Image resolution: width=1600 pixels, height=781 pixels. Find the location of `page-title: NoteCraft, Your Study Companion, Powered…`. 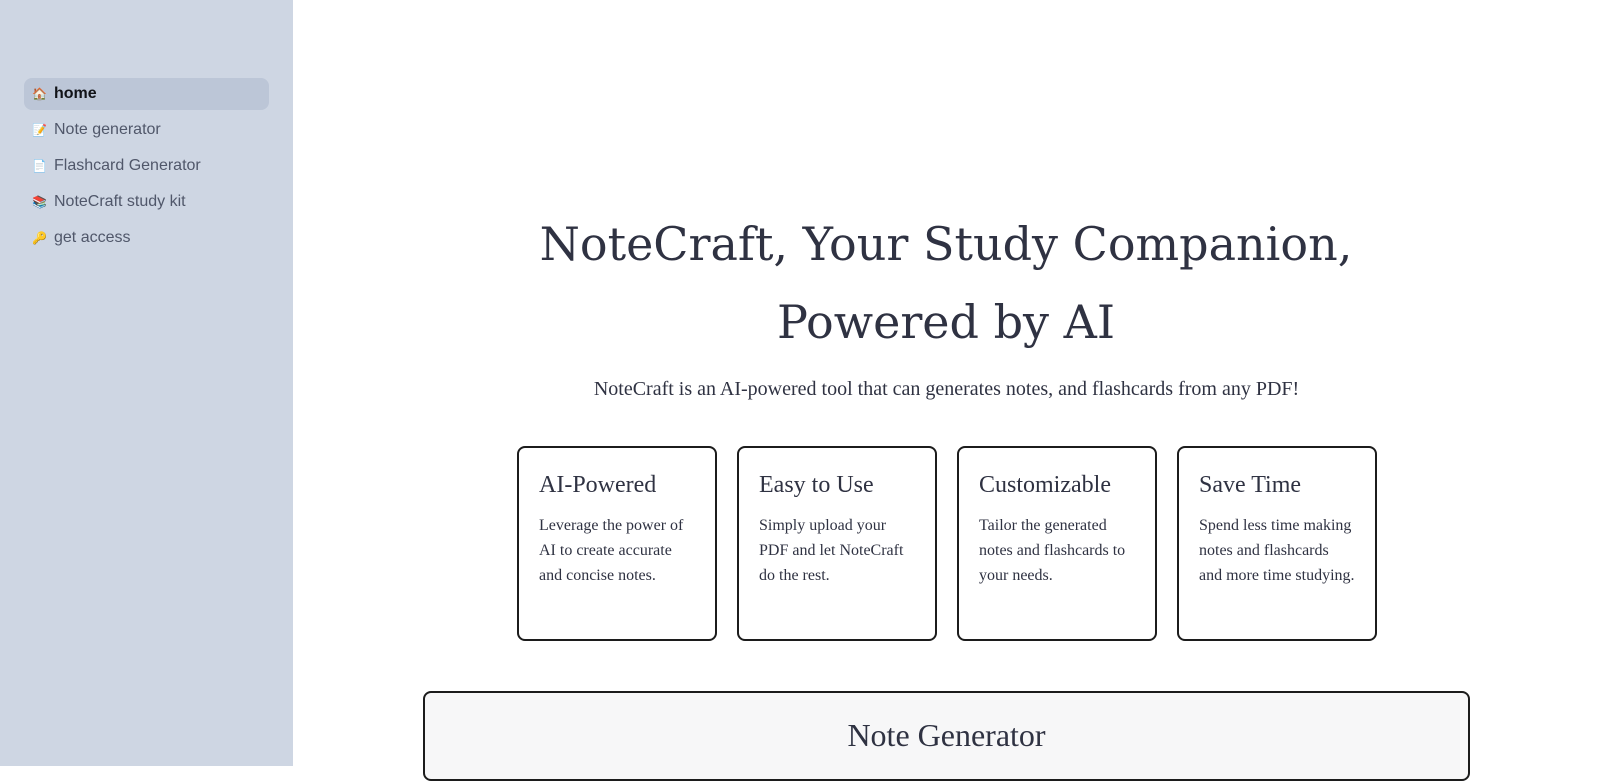

page-title: NoteCraft, Your Study Companion, Powered… is located at coordinates (946, 283).